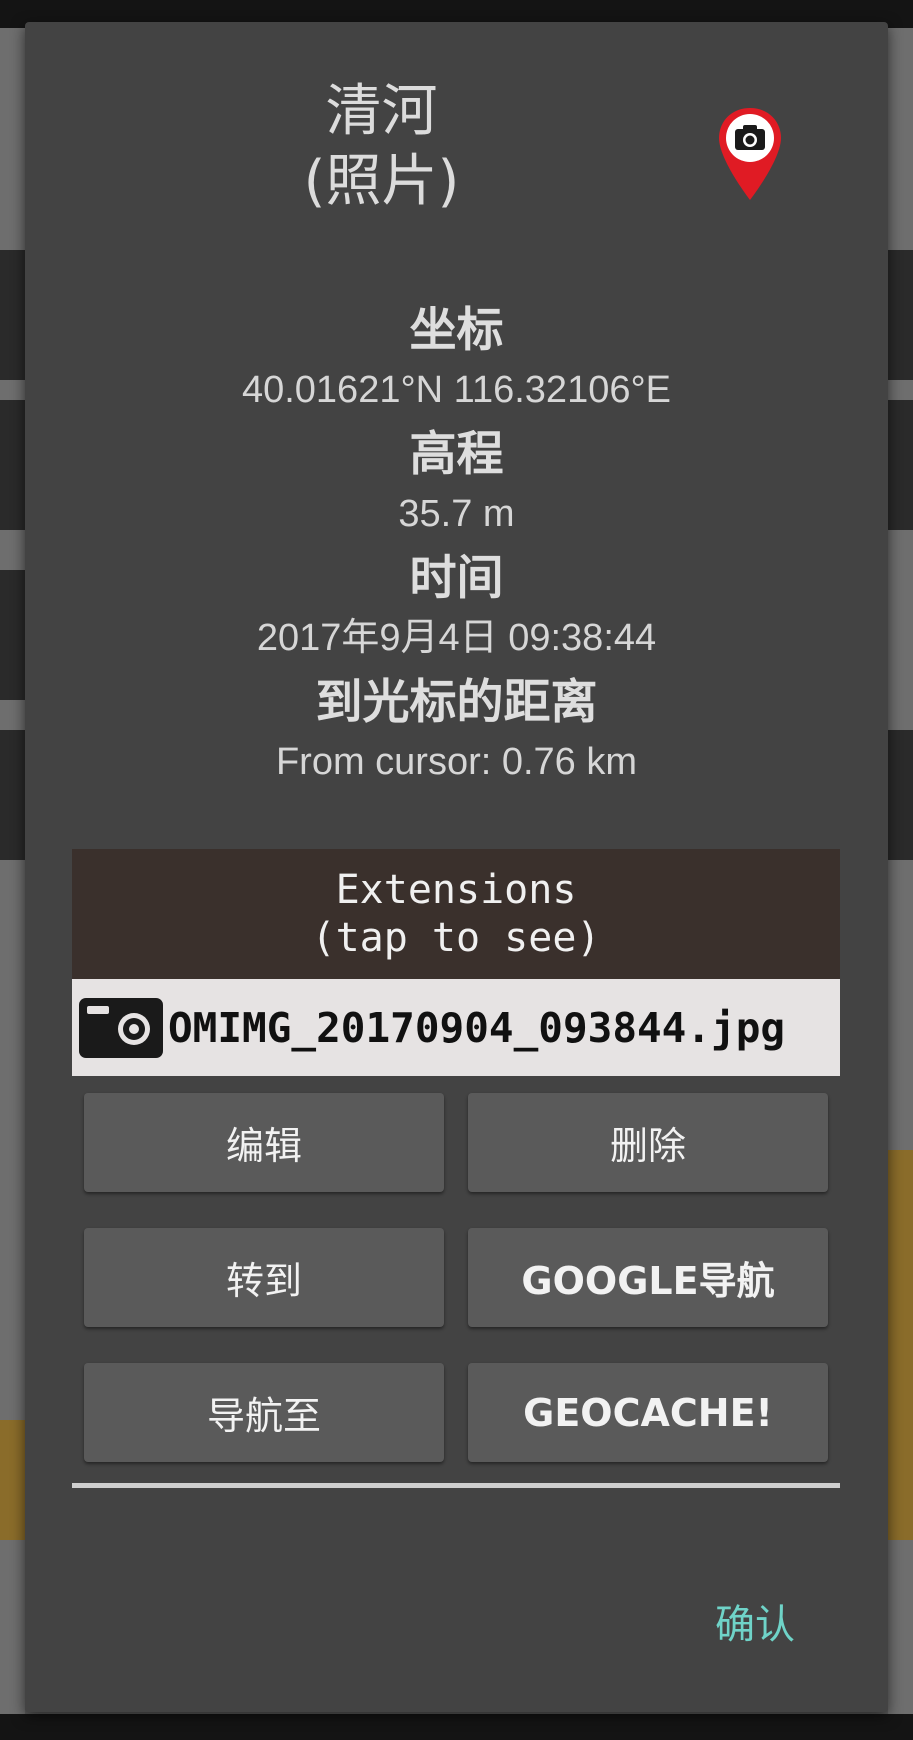 The width and height of the screenshot is (913, 1740). I want to click on extensions-toggle: Extensions (tap to see), so click(456, 914).